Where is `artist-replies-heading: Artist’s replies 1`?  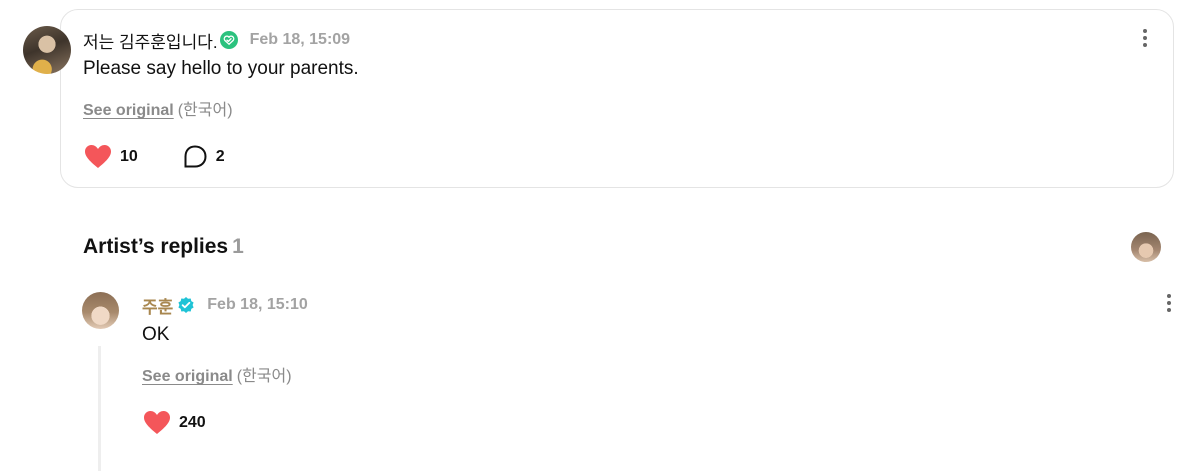
artist-replies-heading: Artist’s replies 1 is located at coordinates (163, 247).